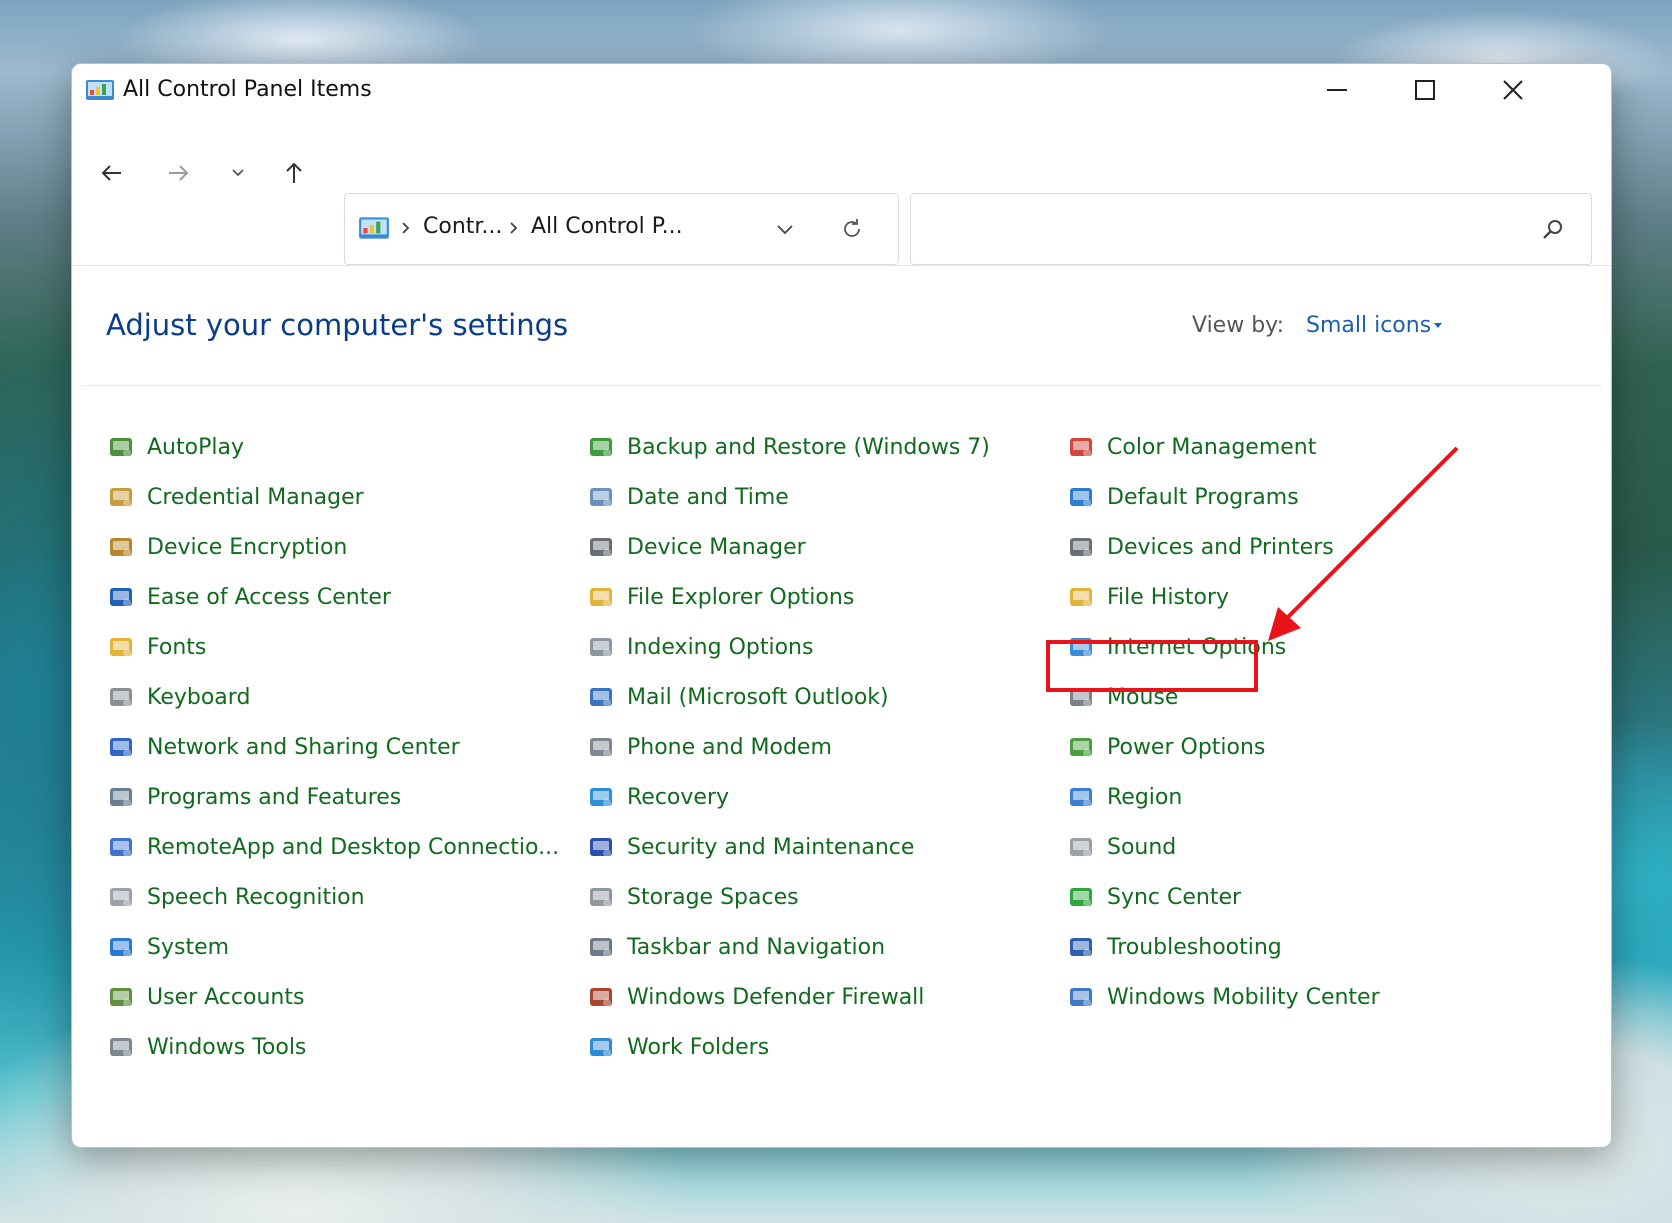 This screenshot has height=1223, width=1672. Describe the element at coordinates (737, 697) in the screenshot. I see `control-panel-item: Mail (Microsoft Outlook)` at that location.